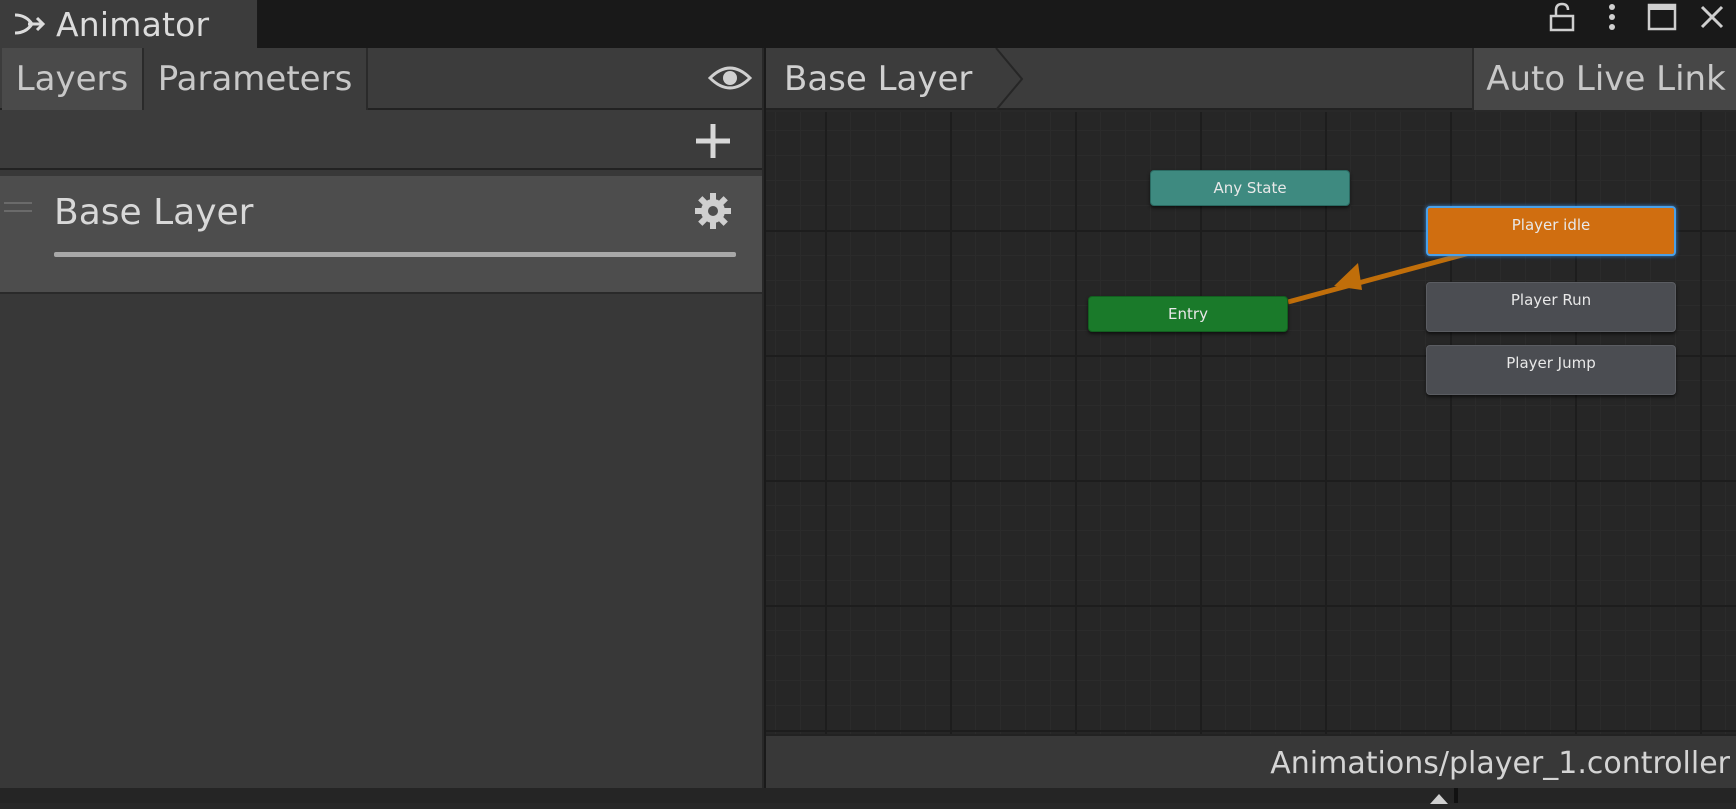  Describe the element at coordinates (381, 235) in the screenshot. I see `layer-item: Base Layer` at that location.